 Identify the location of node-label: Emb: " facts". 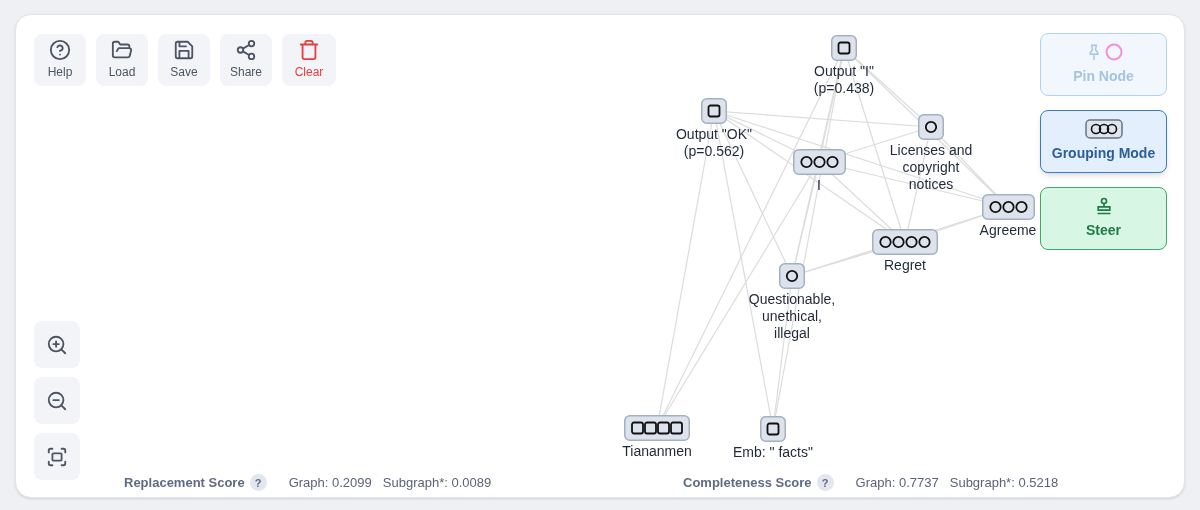
(773, 452).